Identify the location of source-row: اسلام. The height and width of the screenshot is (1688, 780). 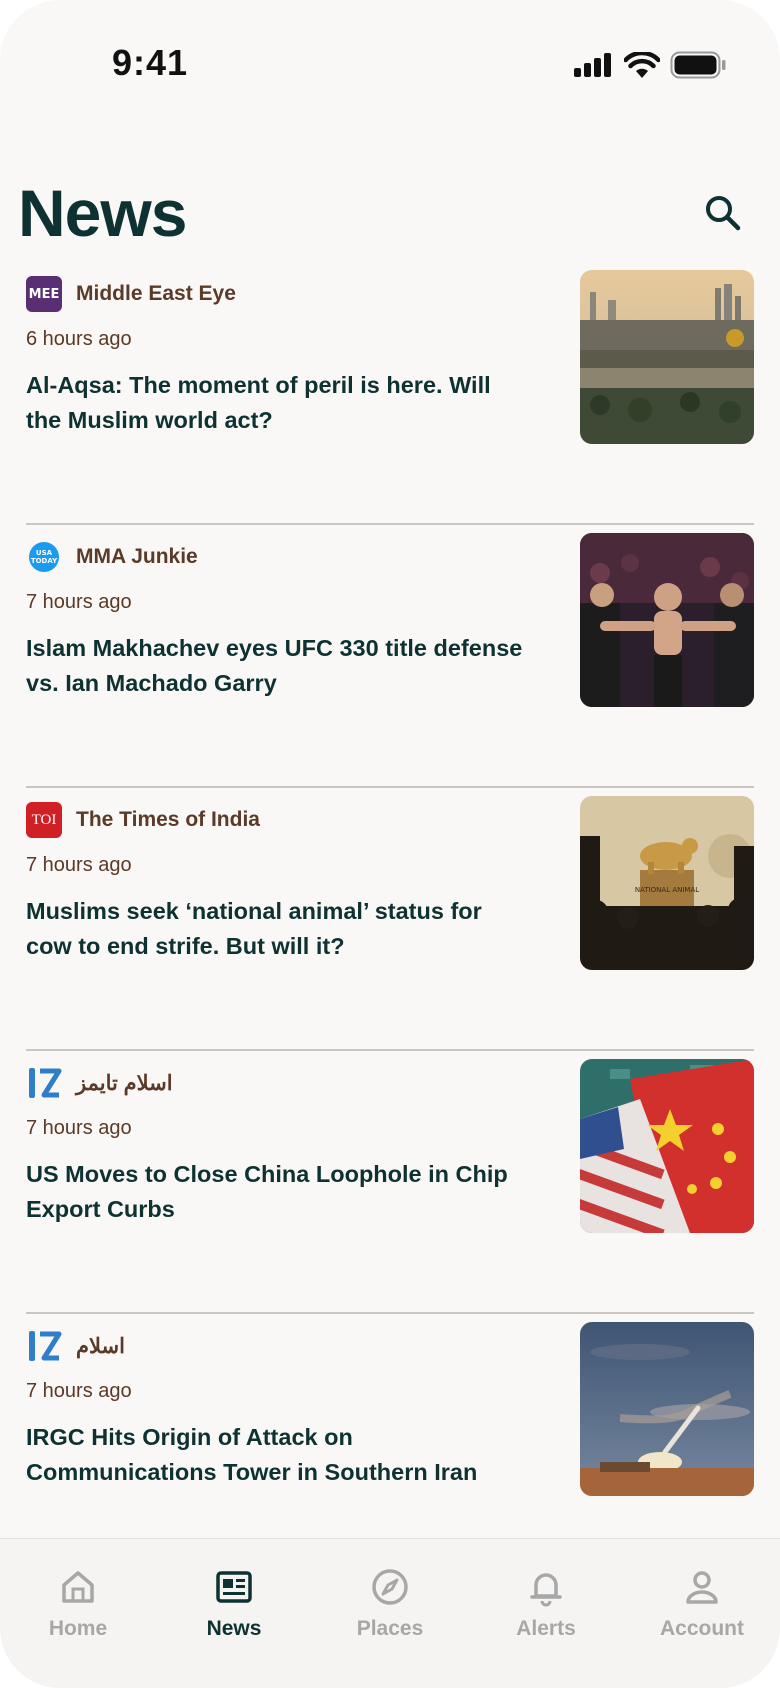
(75, 1346).